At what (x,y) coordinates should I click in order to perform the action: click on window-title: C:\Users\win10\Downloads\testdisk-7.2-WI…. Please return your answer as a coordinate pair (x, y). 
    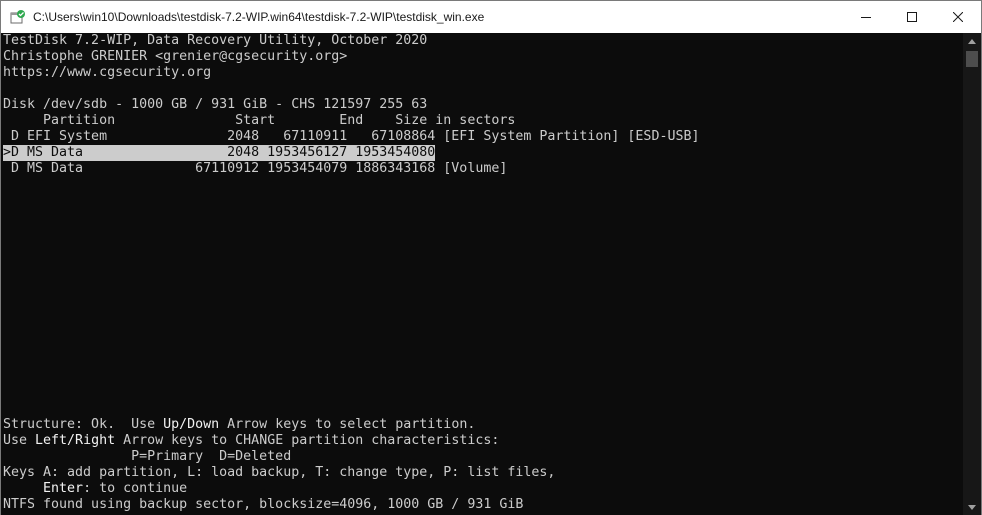
    Looking at the image, I should click on (259, 17).